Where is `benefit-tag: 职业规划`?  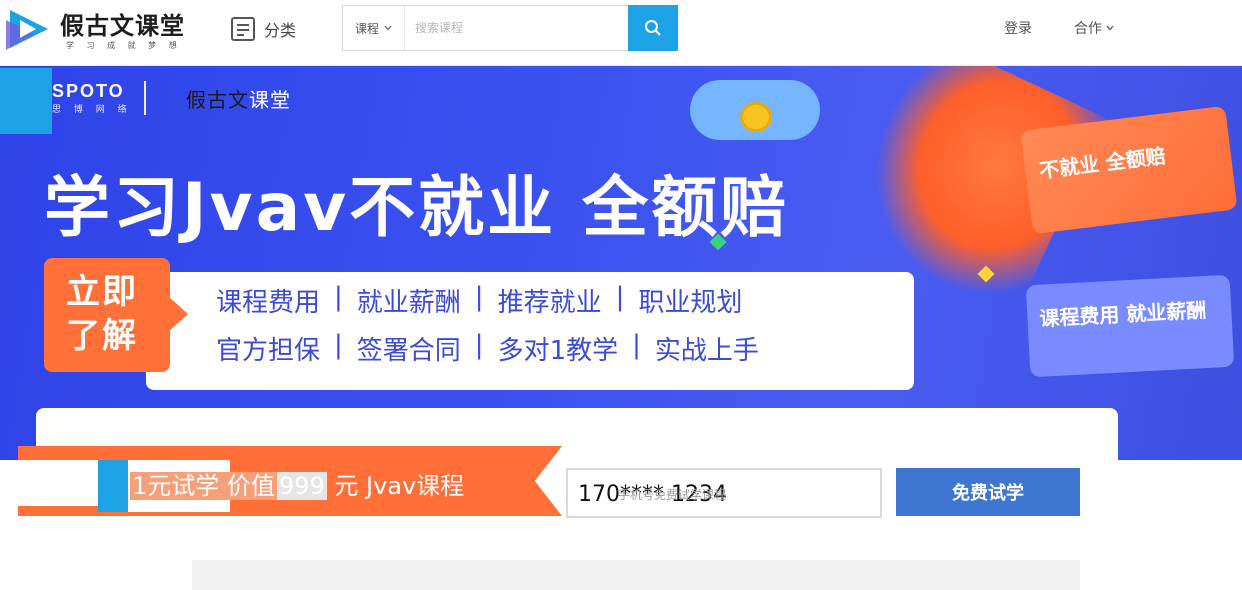 benefit-tag: 职业规划 is located at coordinates (690, 303).